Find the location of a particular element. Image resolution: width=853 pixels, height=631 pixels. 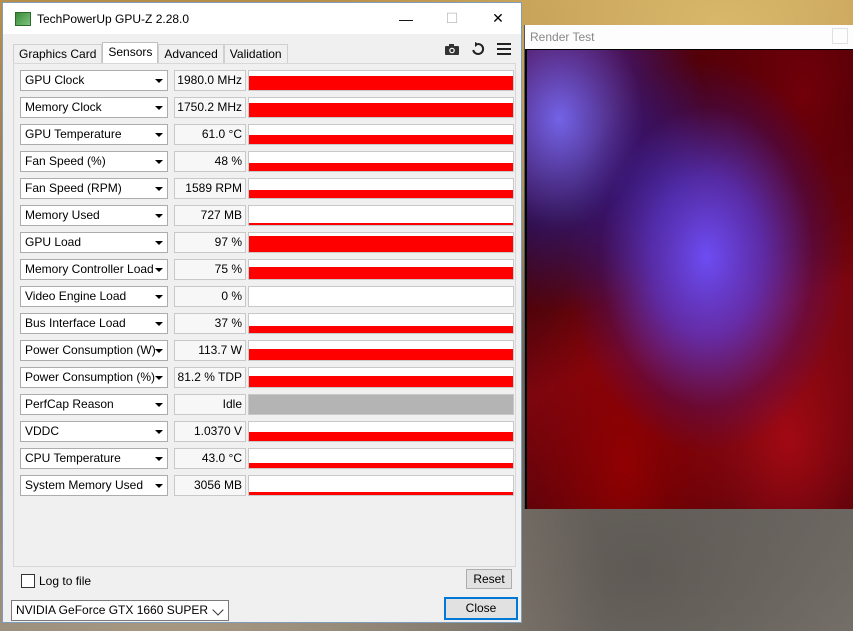

sensor-name-dropdown: Power Consumption (%) is located at coordinates (94, 377).